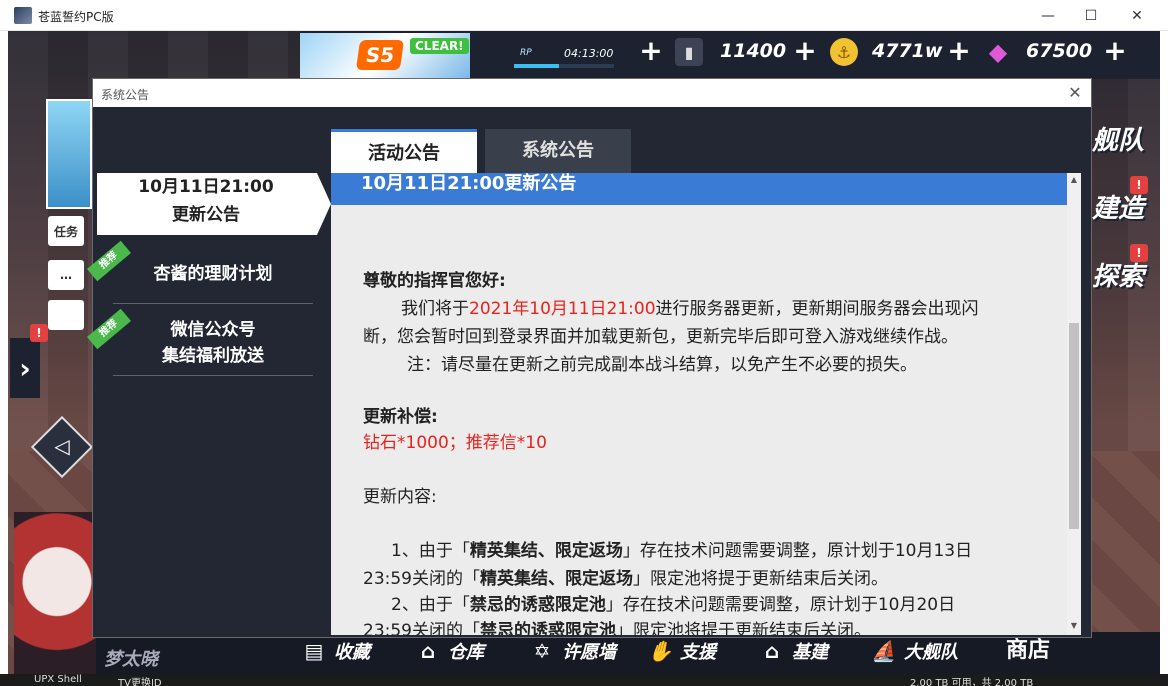 Image resolution: width=1168 pixels, height=686 pixels. What do you see at coordinates (972, 682) in the screenshot?
I see `disk-status: 2.00 TB 可用，共 2.00 TB` at bounding box center [972, 682].